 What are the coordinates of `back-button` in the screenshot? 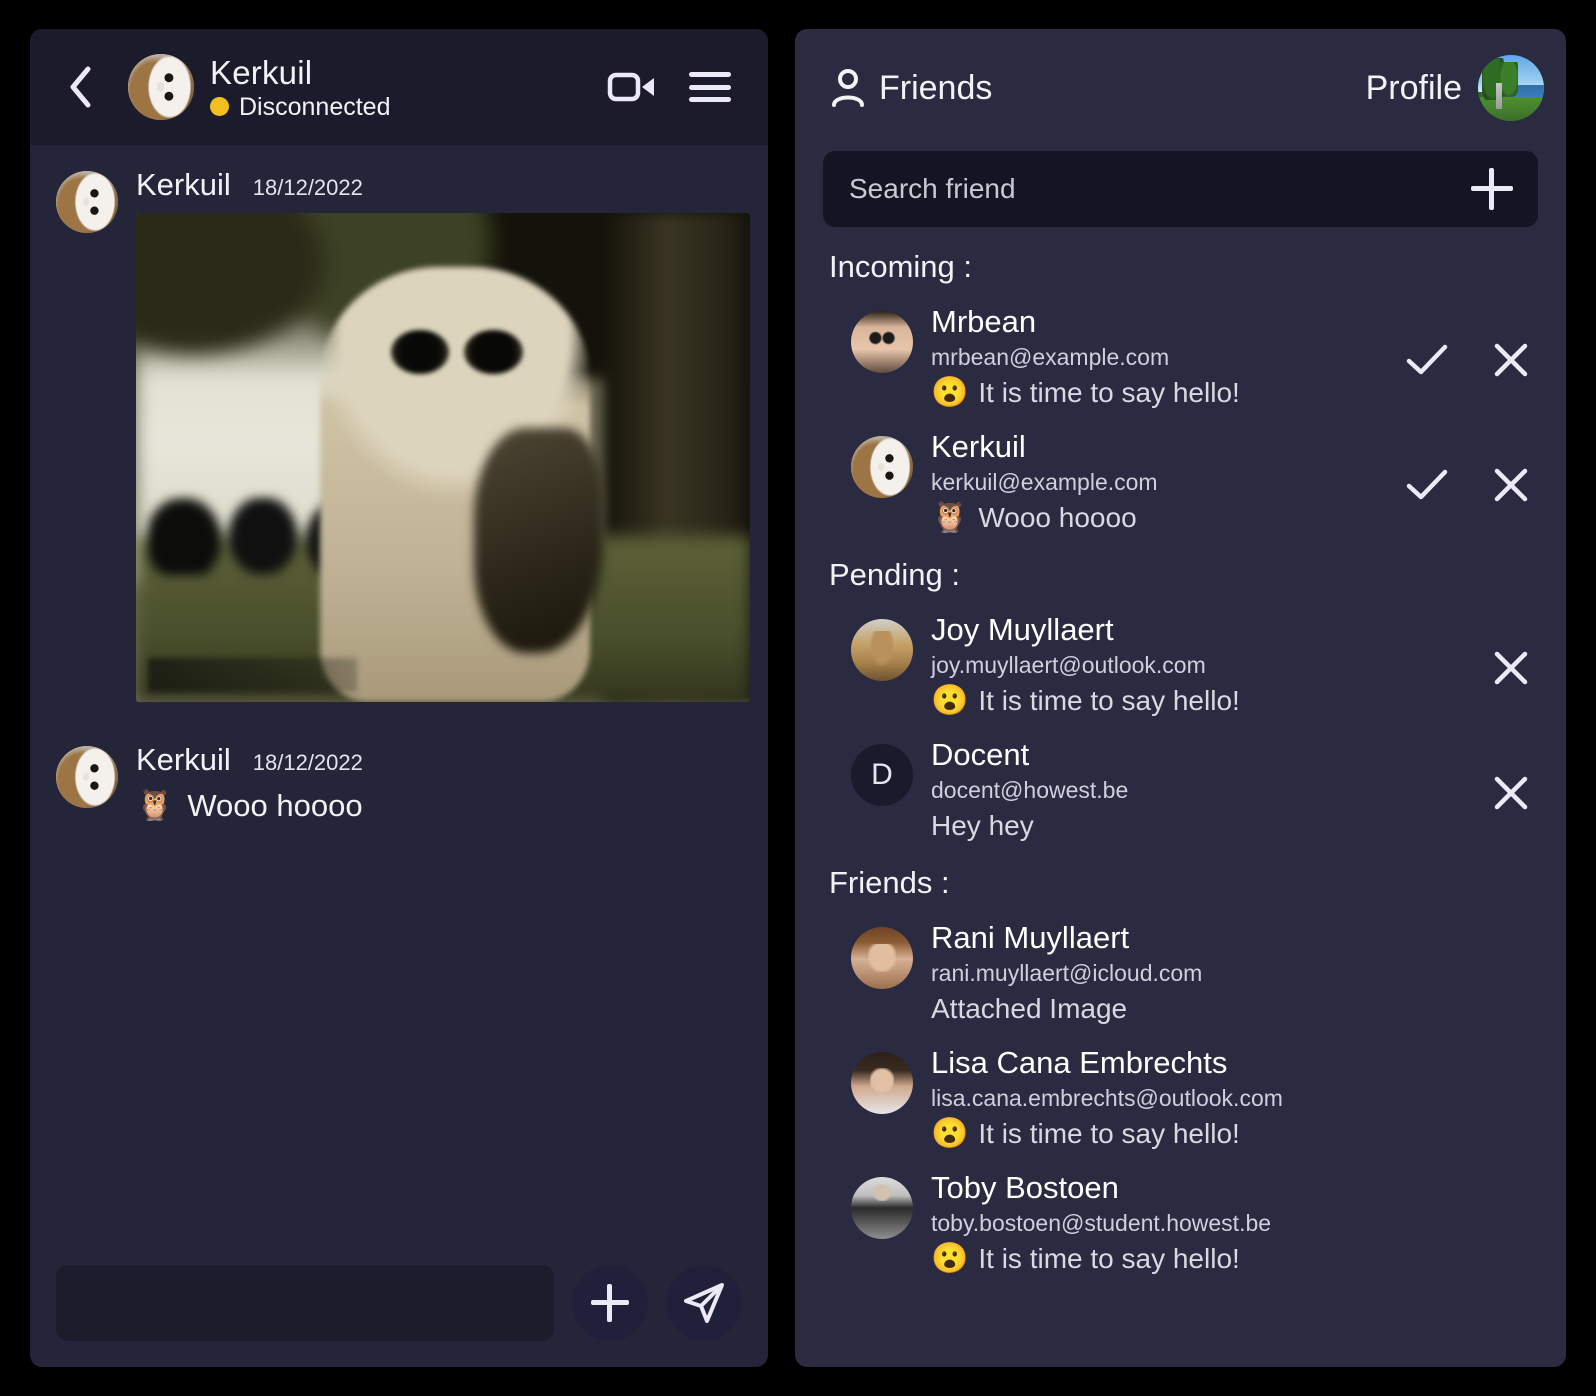 It's located at (80, 87).